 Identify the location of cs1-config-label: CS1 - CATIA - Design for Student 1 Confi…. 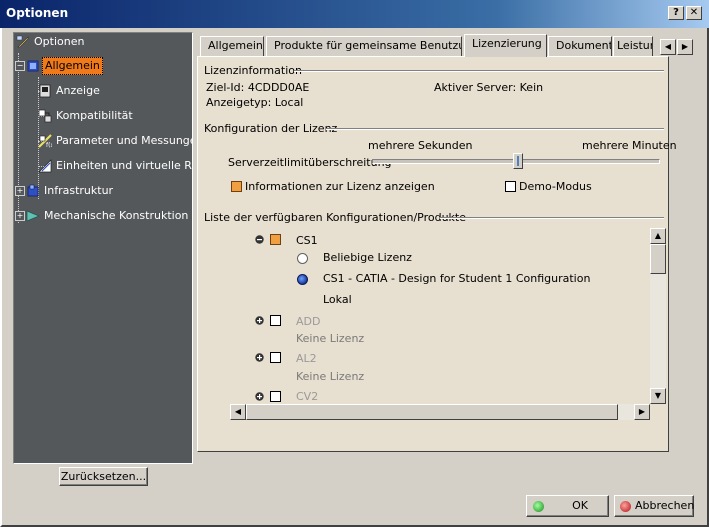
(457, 278).